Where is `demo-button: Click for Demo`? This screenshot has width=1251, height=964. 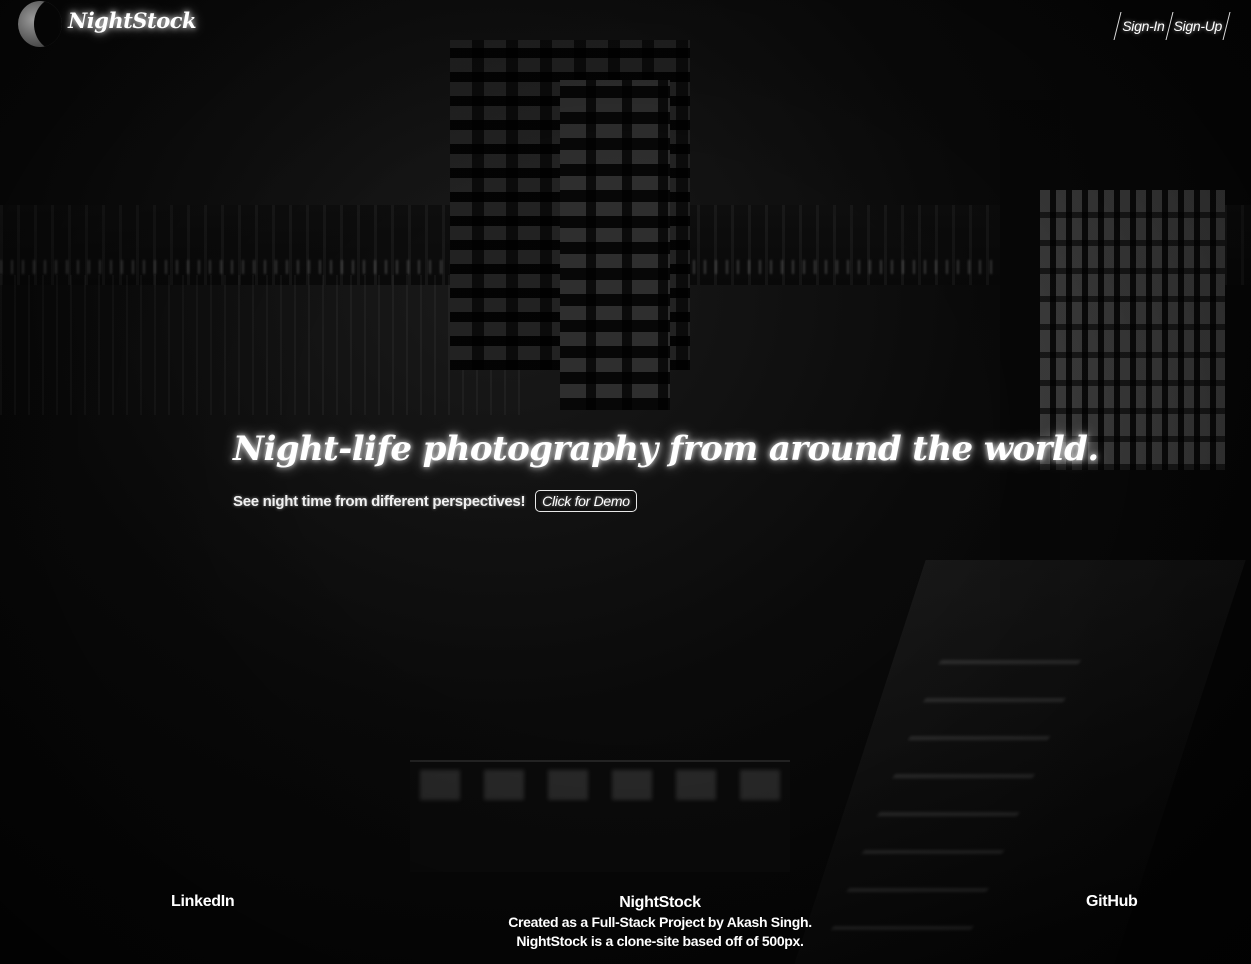
demo-button: Click for Demo is located at coordinates (586, 501).